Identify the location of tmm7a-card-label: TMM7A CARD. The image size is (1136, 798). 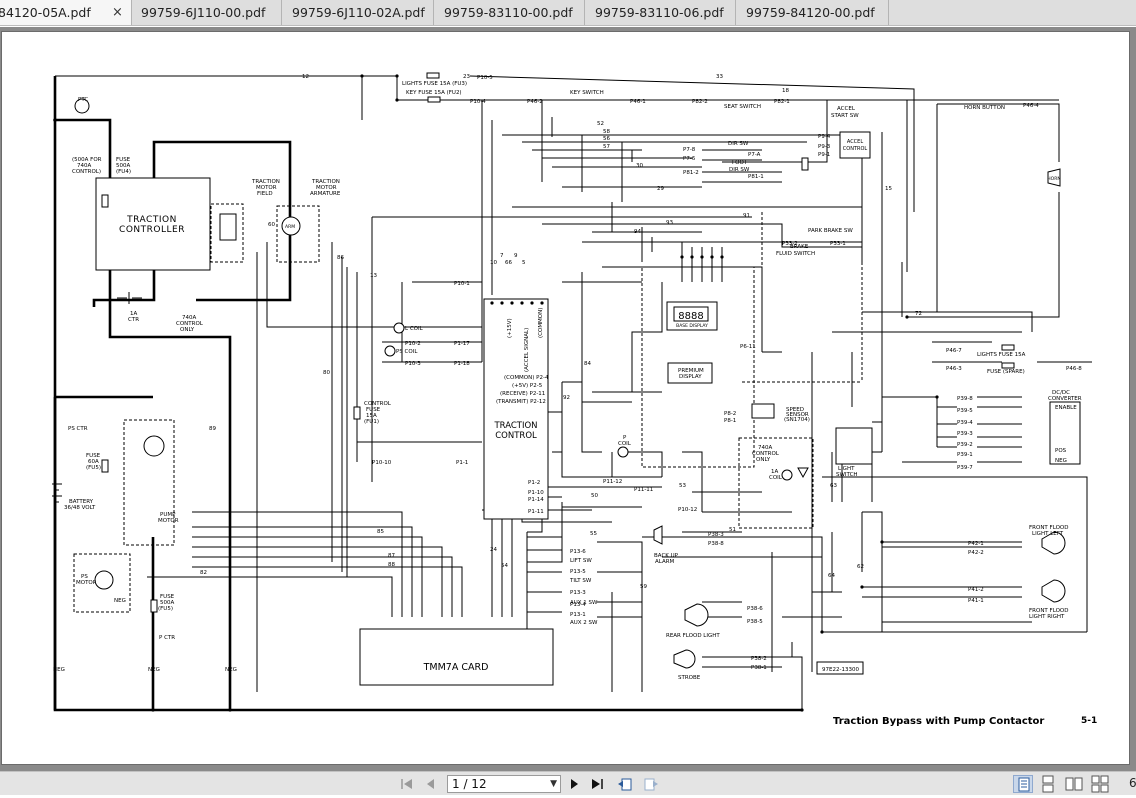
(456, 667).